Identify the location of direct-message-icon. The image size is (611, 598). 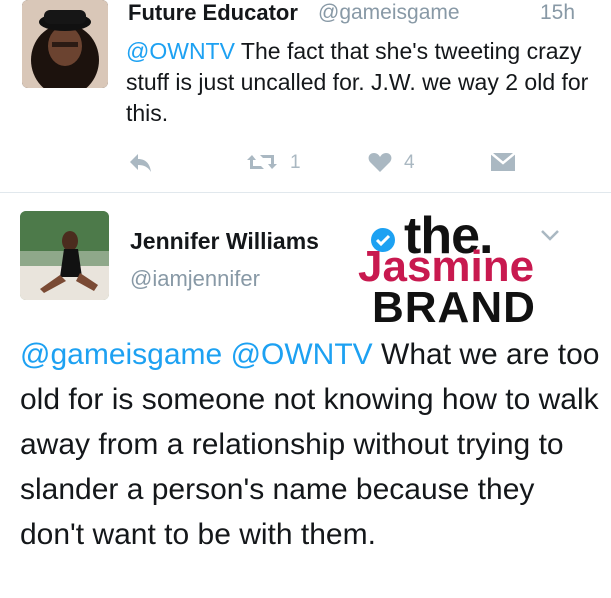
(503, 164).